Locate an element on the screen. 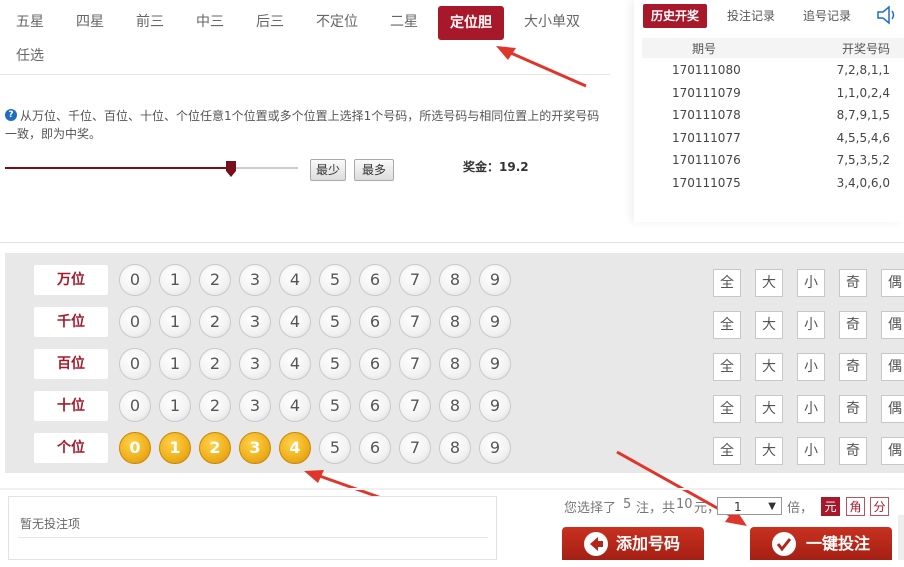 This screenshot has width=904, height=567. tab-renxuan: 任选 is located at coordinates (30, 56).